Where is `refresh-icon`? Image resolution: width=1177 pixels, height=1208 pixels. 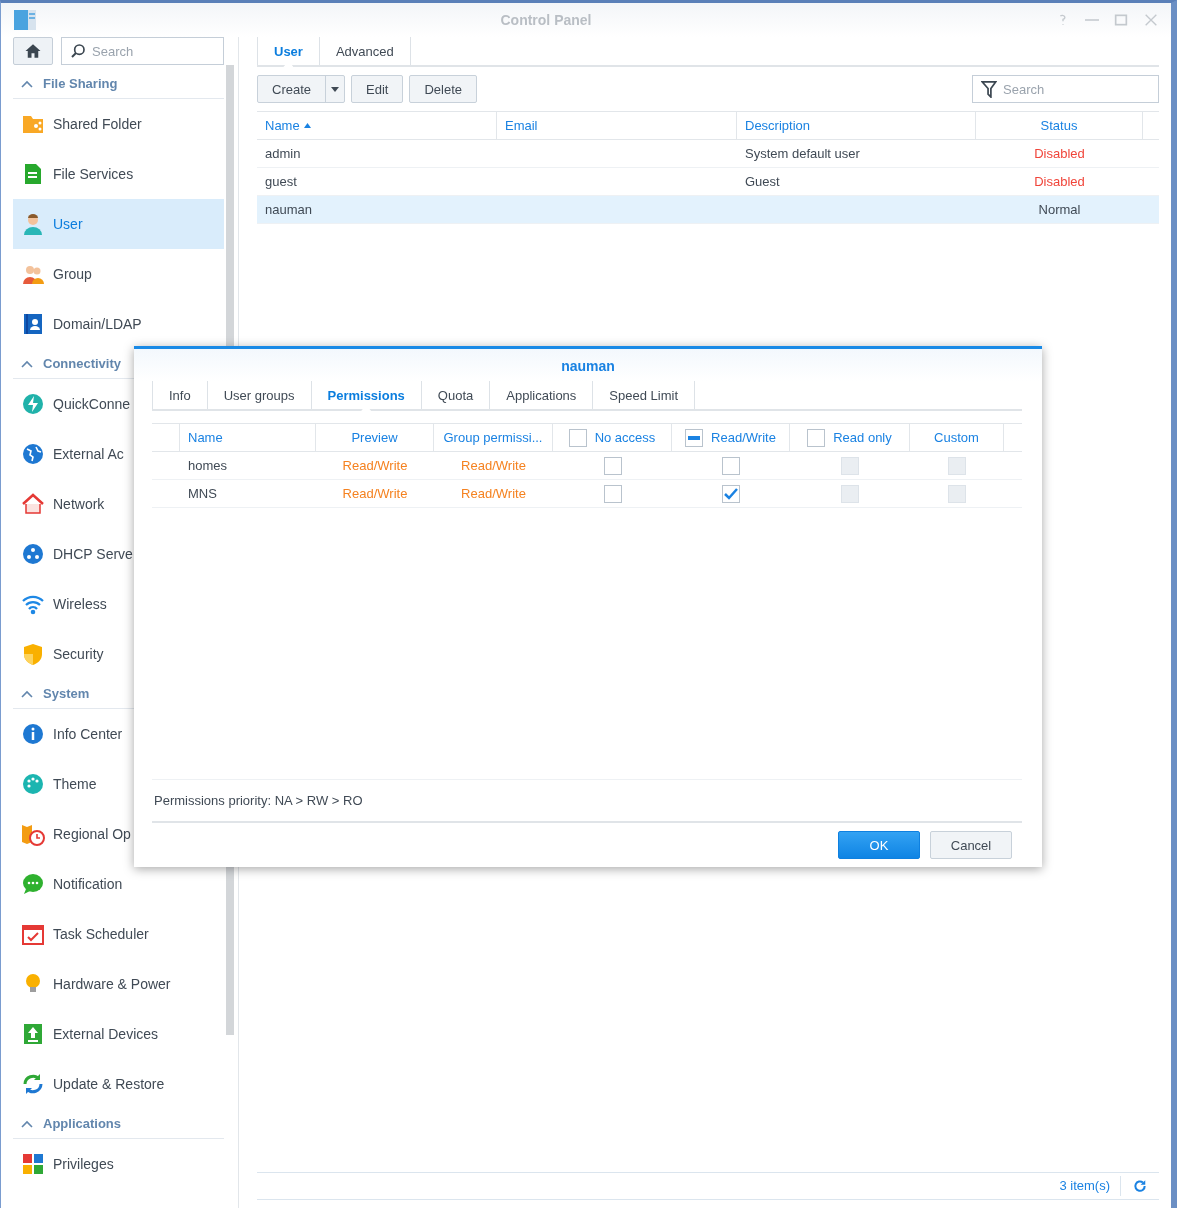
refresh-icon is located at coordinates (33, 1084).